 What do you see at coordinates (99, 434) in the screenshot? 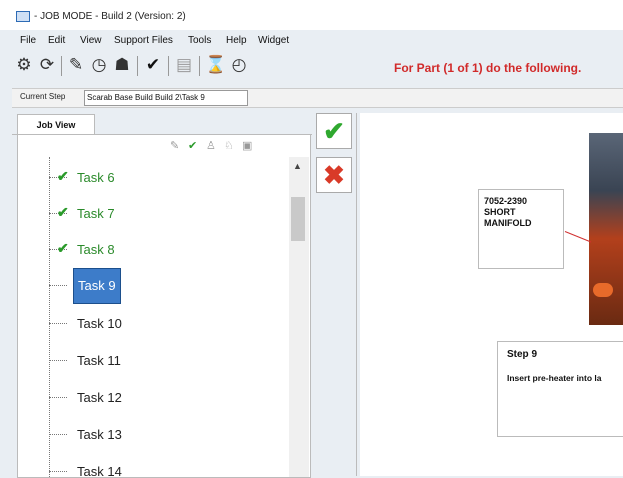
I see `tree-item-label: Task 13` at bounding box center [99, 434].